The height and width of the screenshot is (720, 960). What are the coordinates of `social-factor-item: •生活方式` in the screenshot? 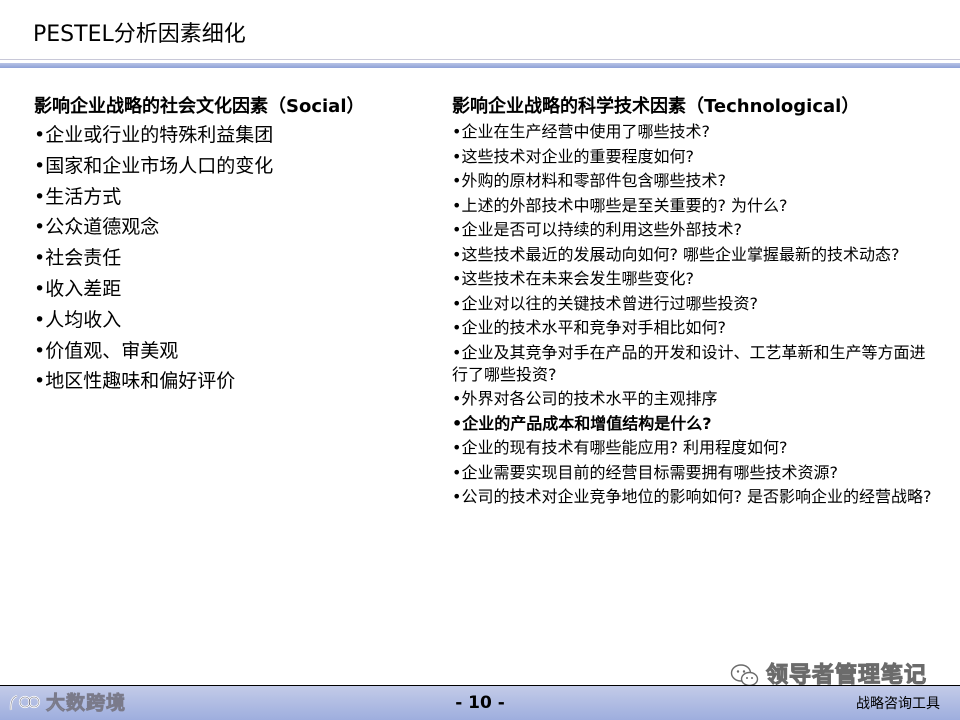 It's located at (78, 196).